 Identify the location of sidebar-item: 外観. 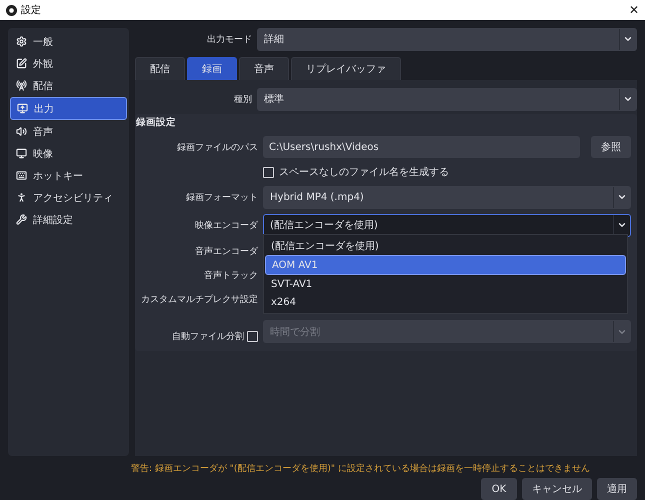
(68, 63).